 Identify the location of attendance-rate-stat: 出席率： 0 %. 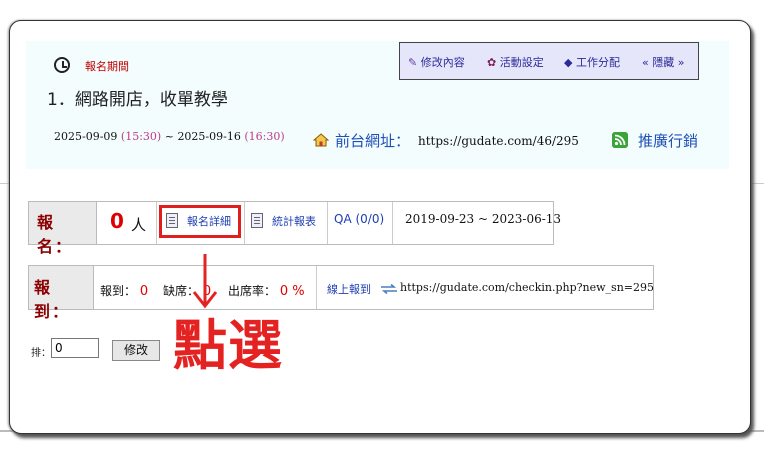
(266, 290).